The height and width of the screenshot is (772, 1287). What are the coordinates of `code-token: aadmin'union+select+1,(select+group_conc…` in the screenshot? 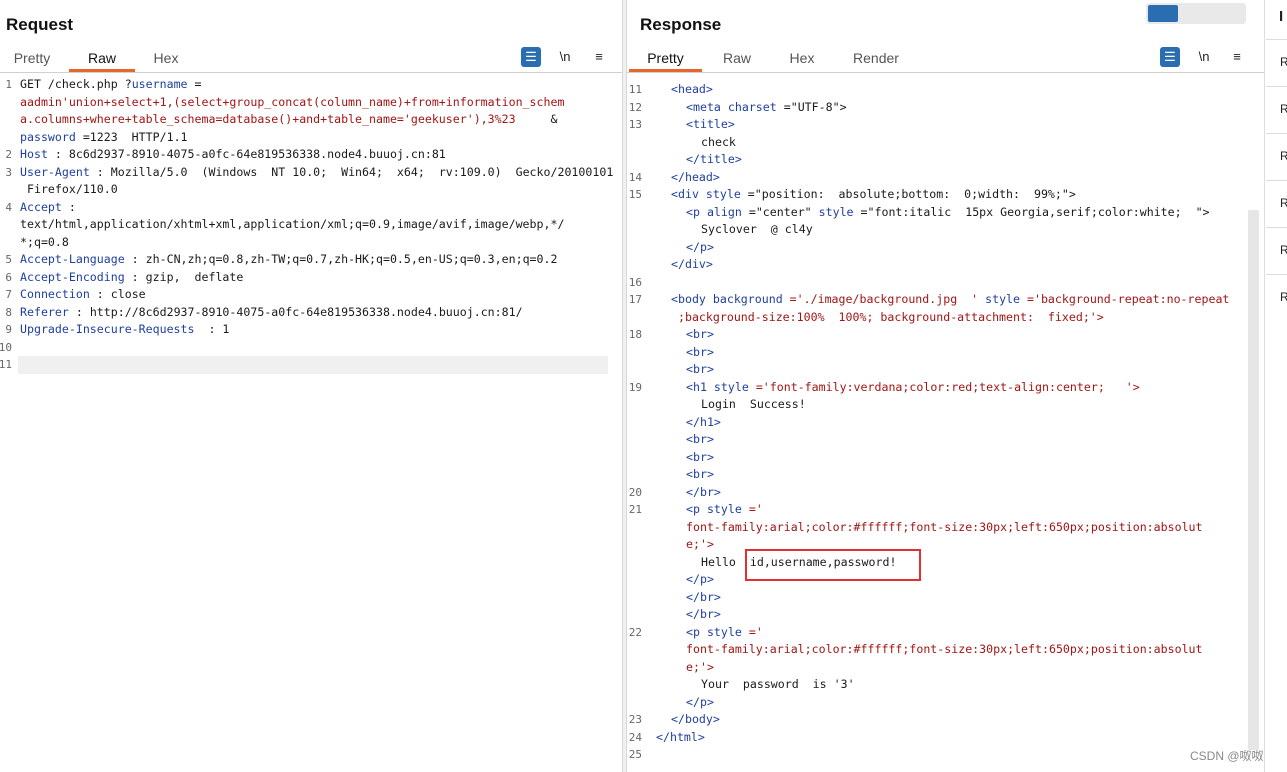 It's located at (292, 101).